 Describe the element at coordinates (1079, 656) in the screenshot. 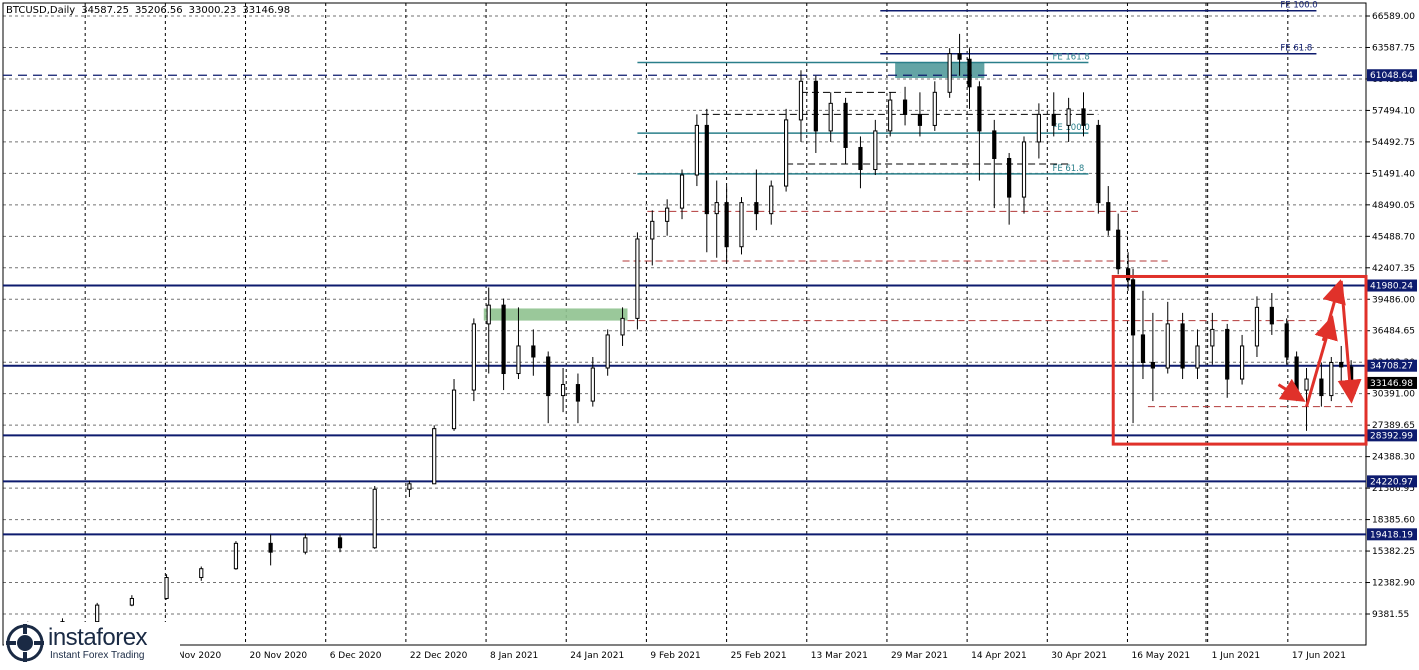

I see `x-tick-label: 30 Apr 2021` at that location.